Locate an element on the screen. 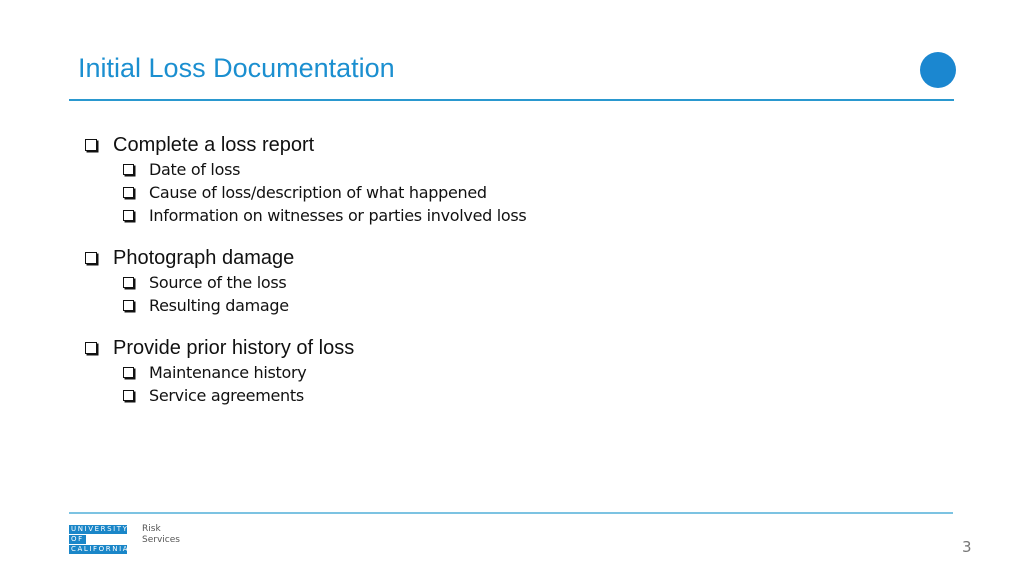  sub-bullet-item: Source of the loss is located at coordinates (324, 282).